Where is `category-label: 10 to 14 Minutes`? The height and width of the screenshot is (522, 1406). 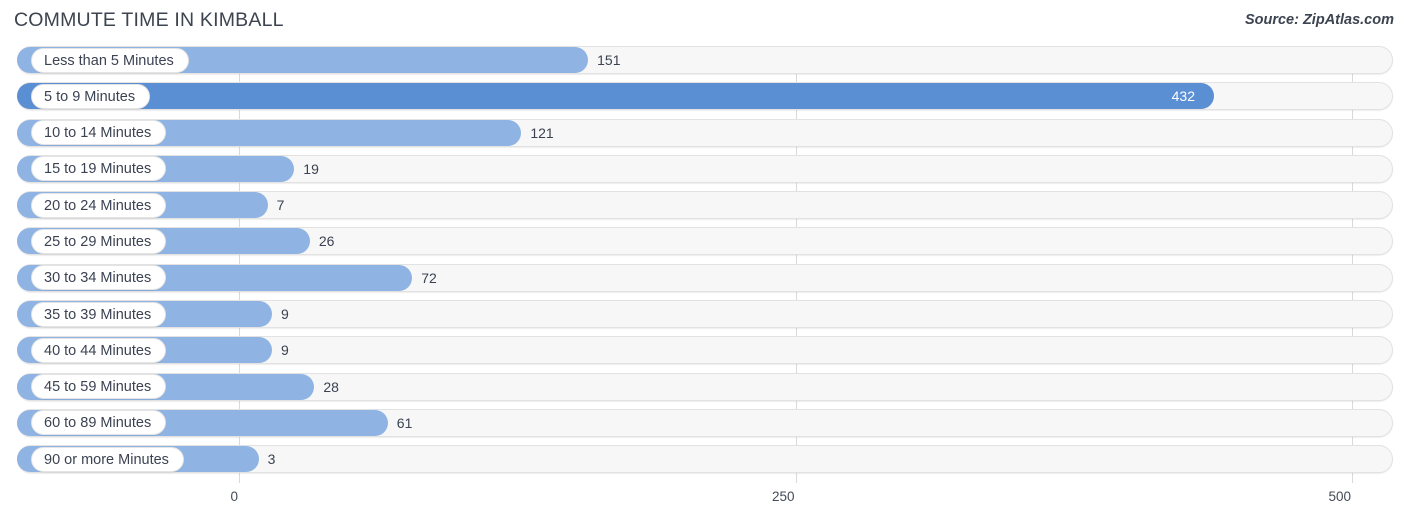
category-label: 10 to 14 Minutes is located at coordinates (99, 133).